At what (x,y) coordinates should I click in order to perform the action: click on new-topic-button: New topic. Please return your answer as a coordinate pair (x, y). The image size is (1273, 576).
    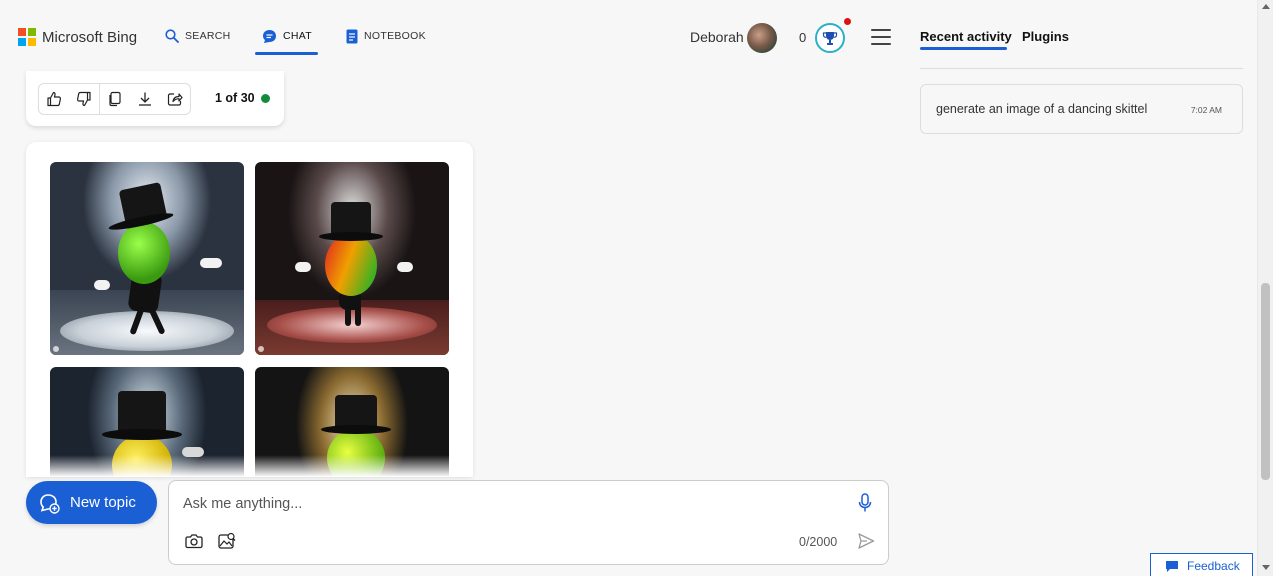
    Looking at the image, I should click on (91, 502).